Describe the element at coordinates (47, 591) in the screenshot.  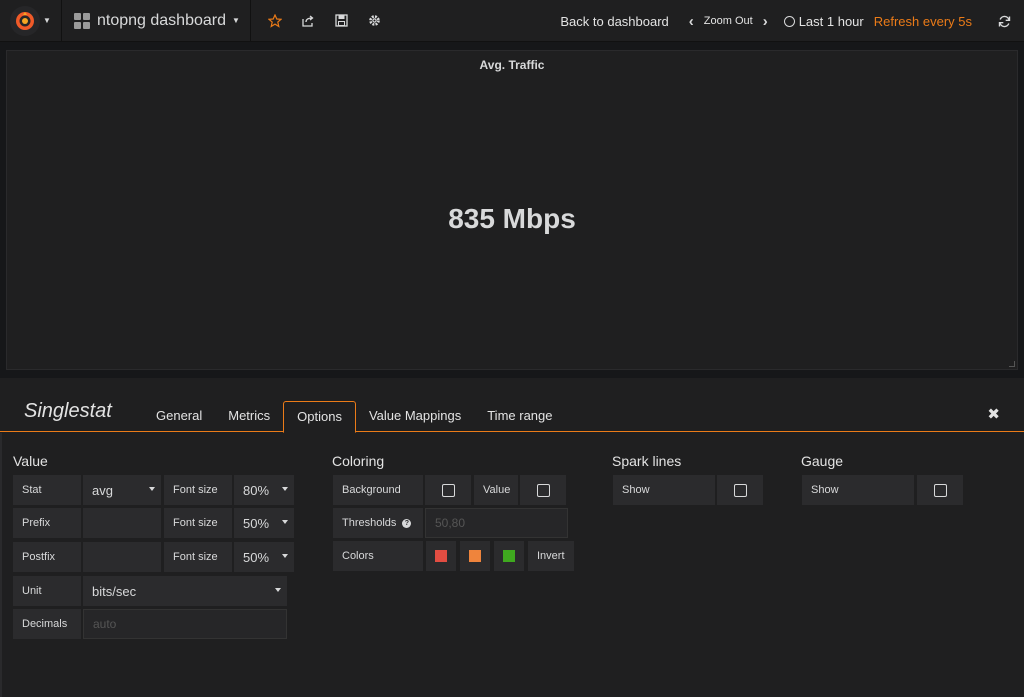
I see `unit-label: Unit` at that location.